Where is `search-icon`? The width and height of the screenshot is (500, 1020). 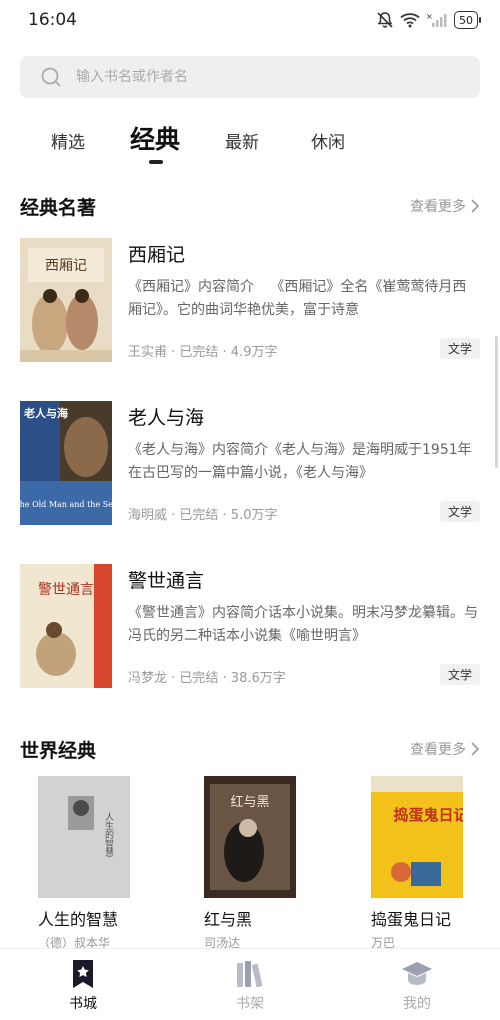
search-icon is located at coordinates (51, 77).